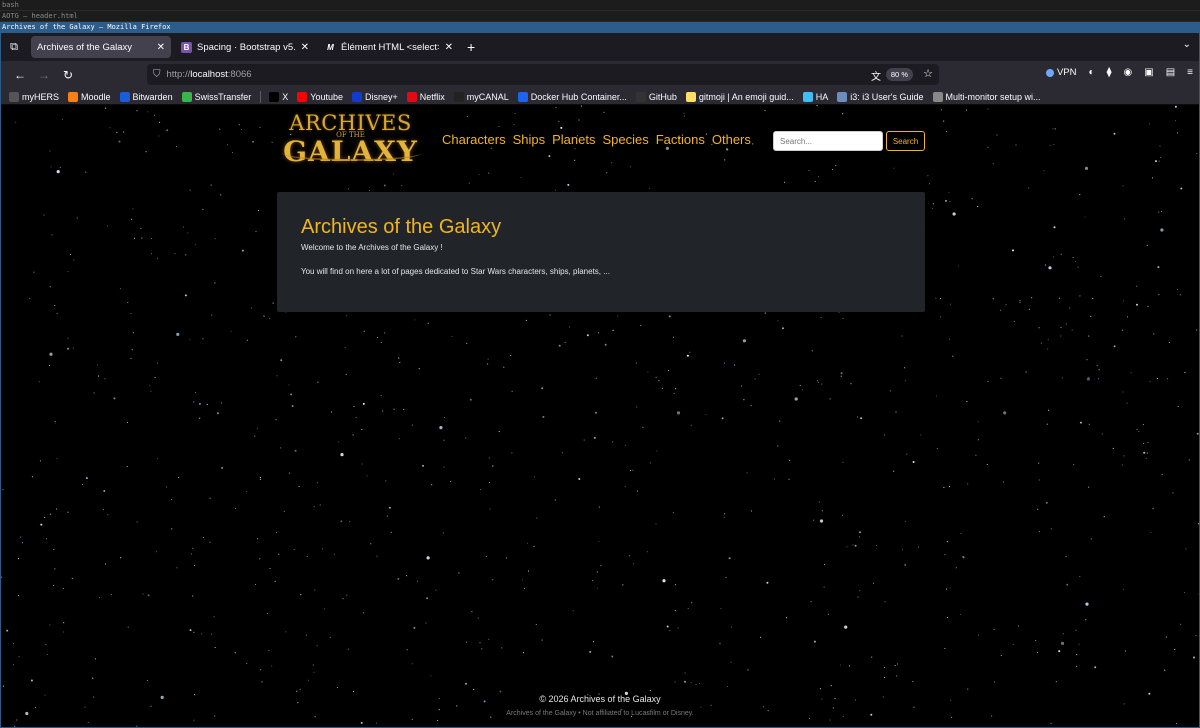 The width and height of the screenshot is (1200, 728). What do you see at coordinates (1187, 44) in the screenshot?
I see `chevron-down-icon: ⌄` at bounding box center [1187, 44].